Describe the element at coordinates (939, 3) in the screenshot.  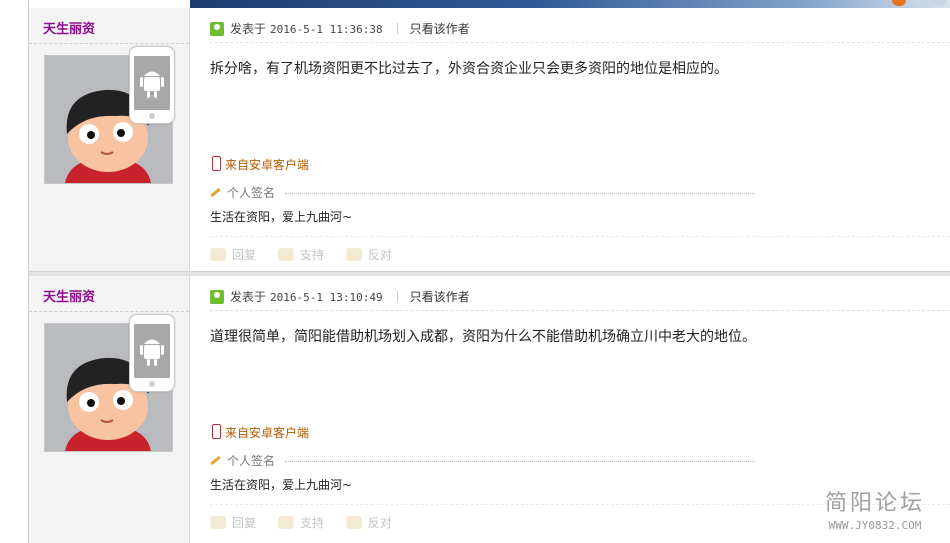
I see `menu-icon` at that location.